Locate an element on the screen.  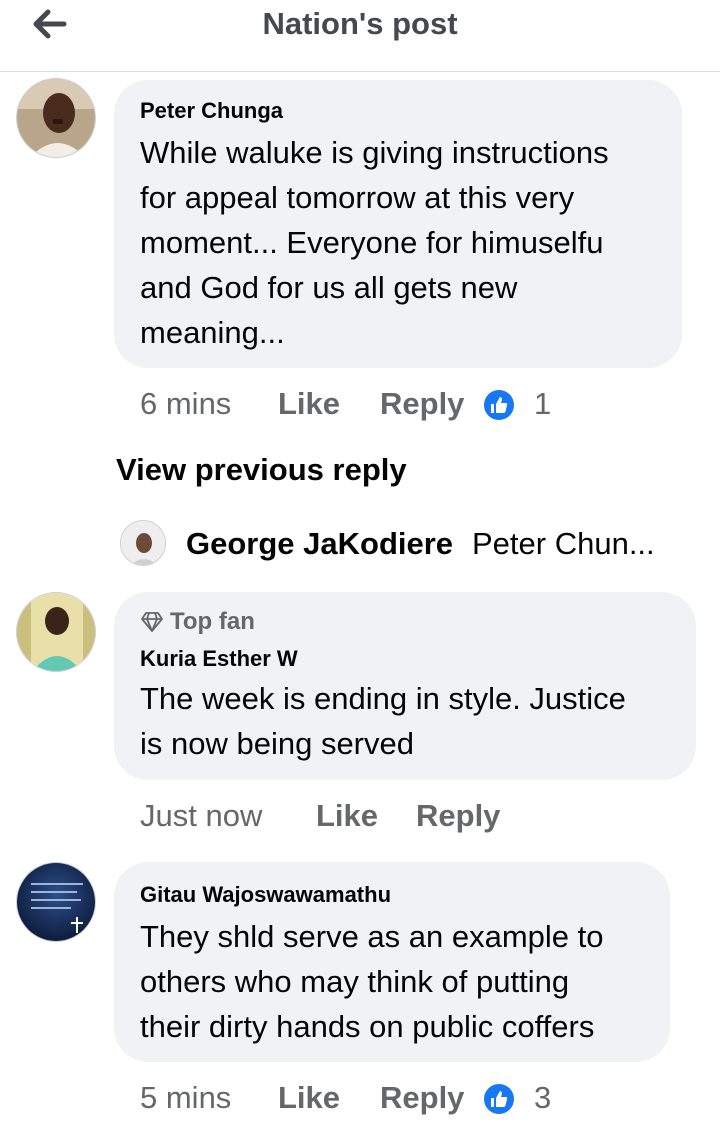
view-previous-reply-link: View previous reply is located at coordinates (261, 470).